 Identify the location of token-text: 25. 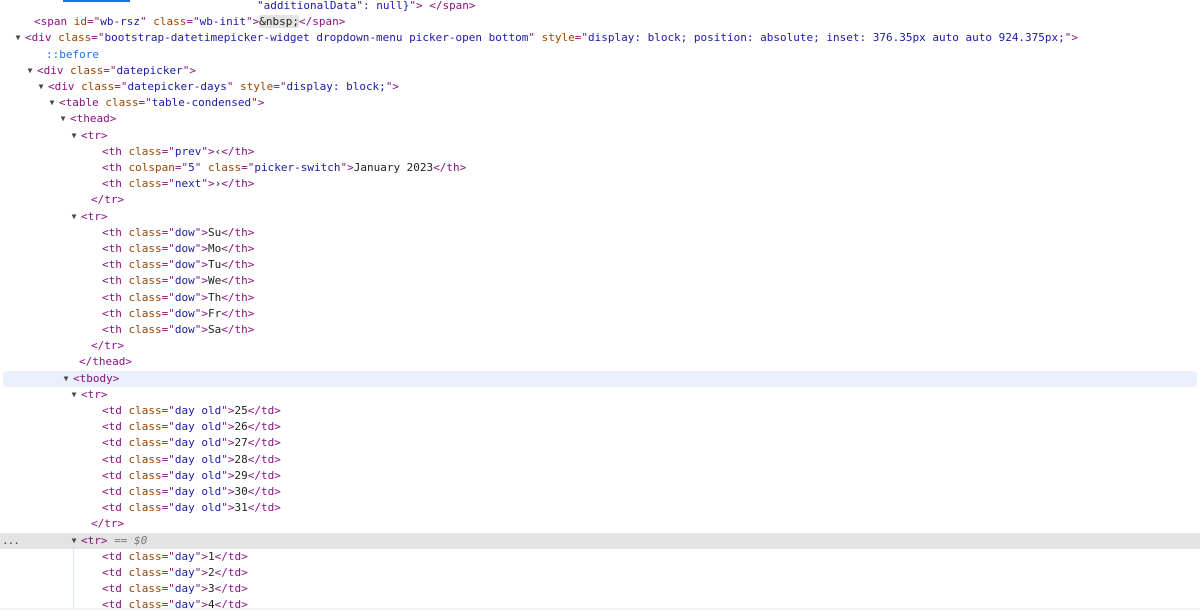
(241, 410).